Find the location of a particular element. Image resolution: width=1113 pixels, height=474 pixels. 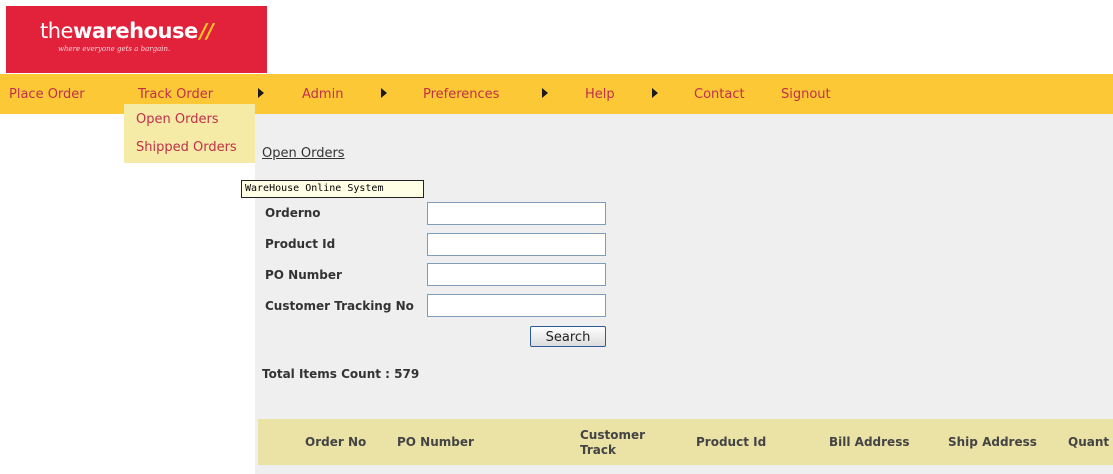

po-number-label: PO Number is located at coordinates (303, 275).